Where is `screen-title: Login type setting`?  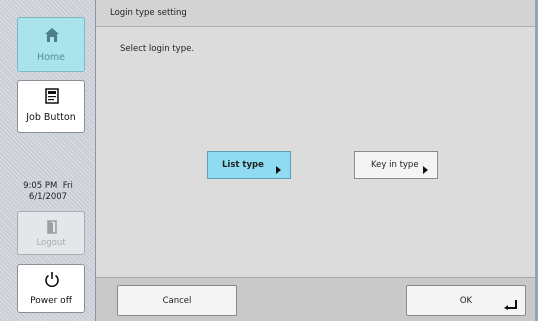 screen-title: Login type setting is located at coordinates (148, 13).